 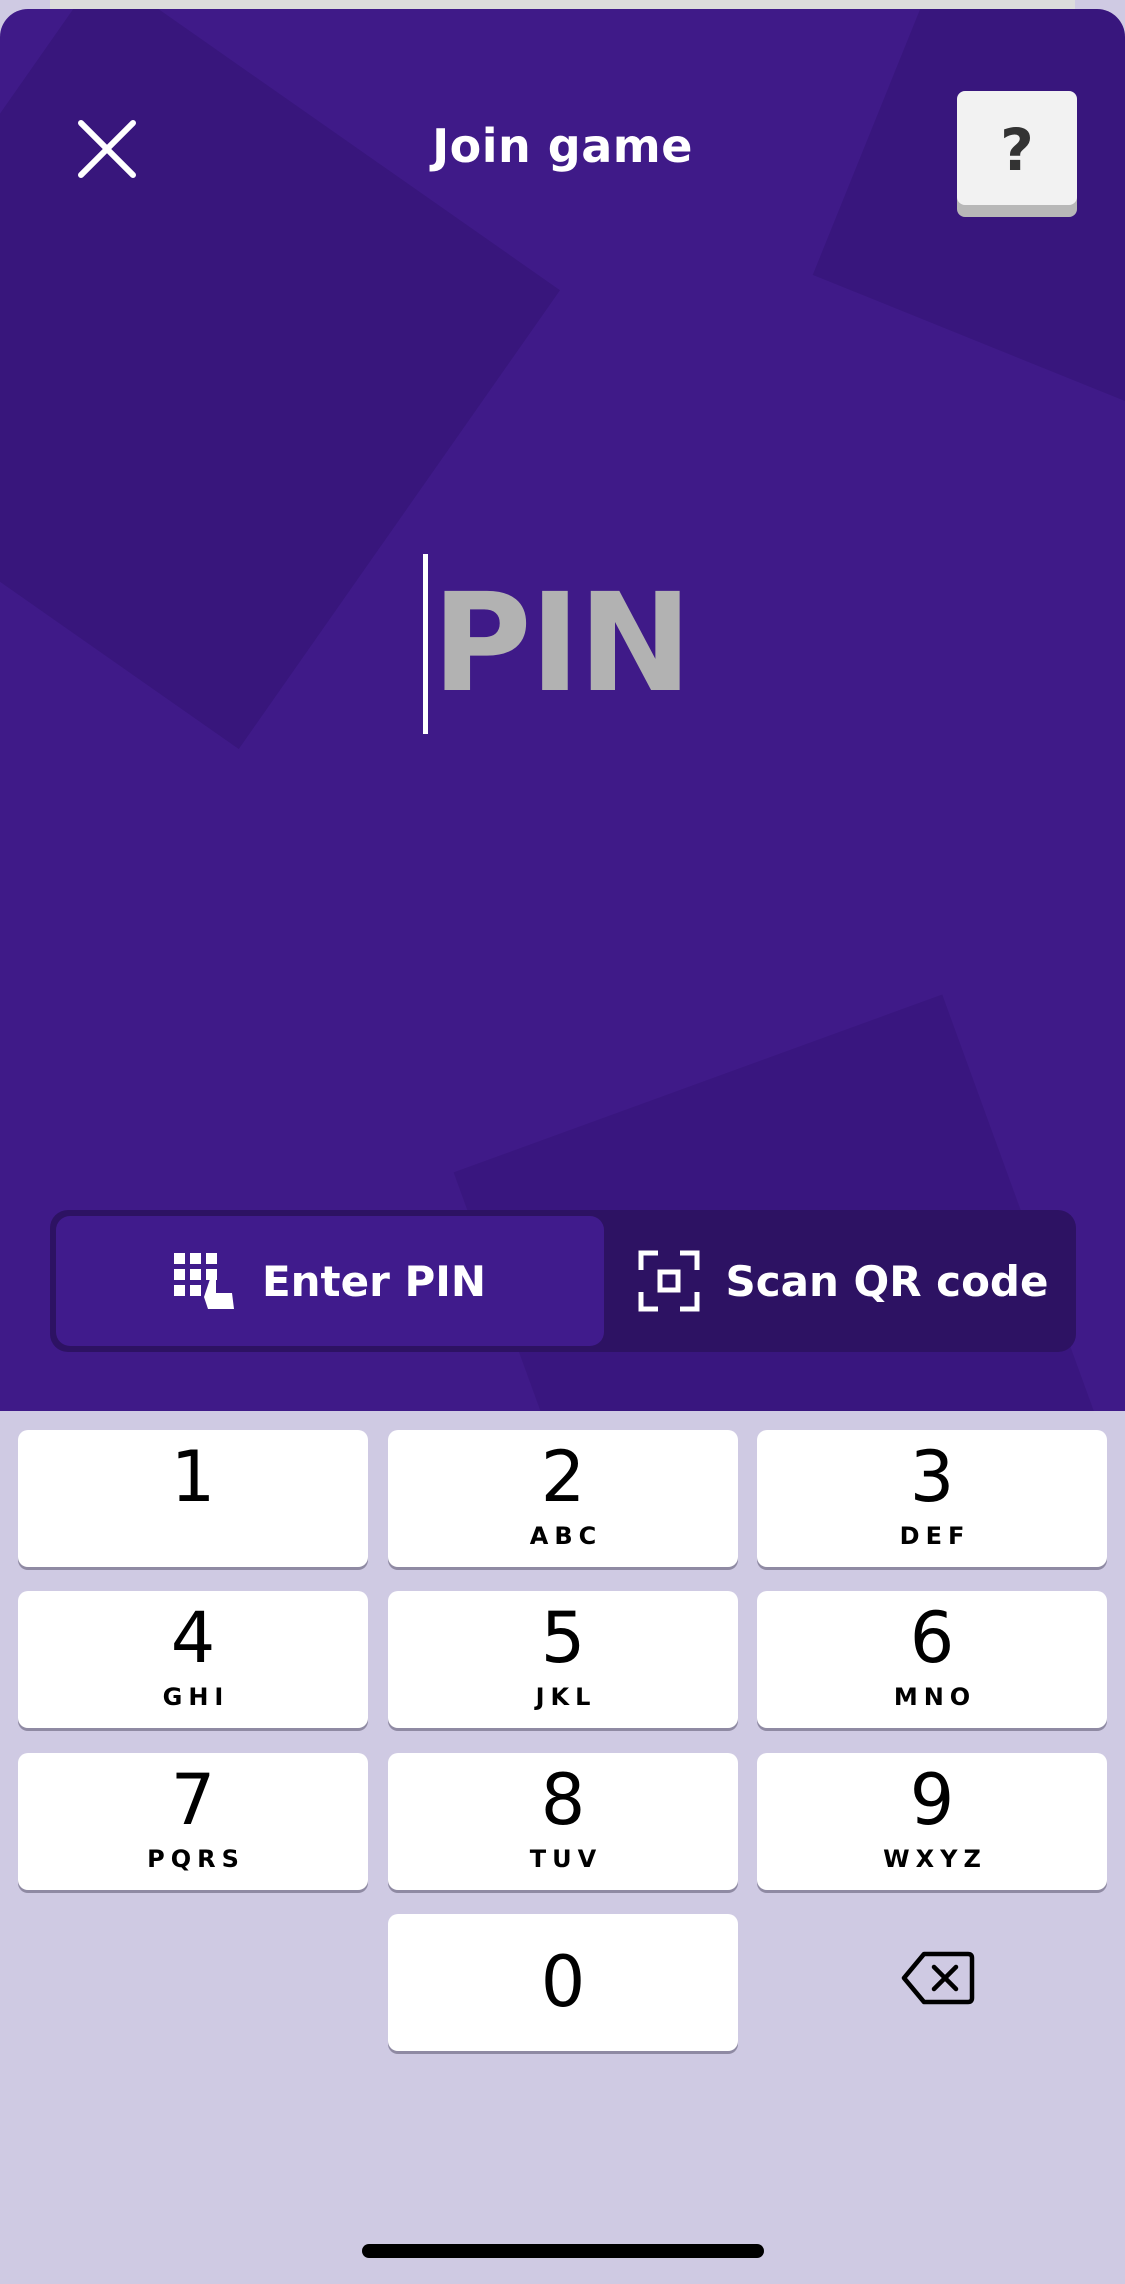 What do you see at coordinates (193, 1477) in the screenshot?
I see `key-digit: 1` at bounding box center [193, 1477].